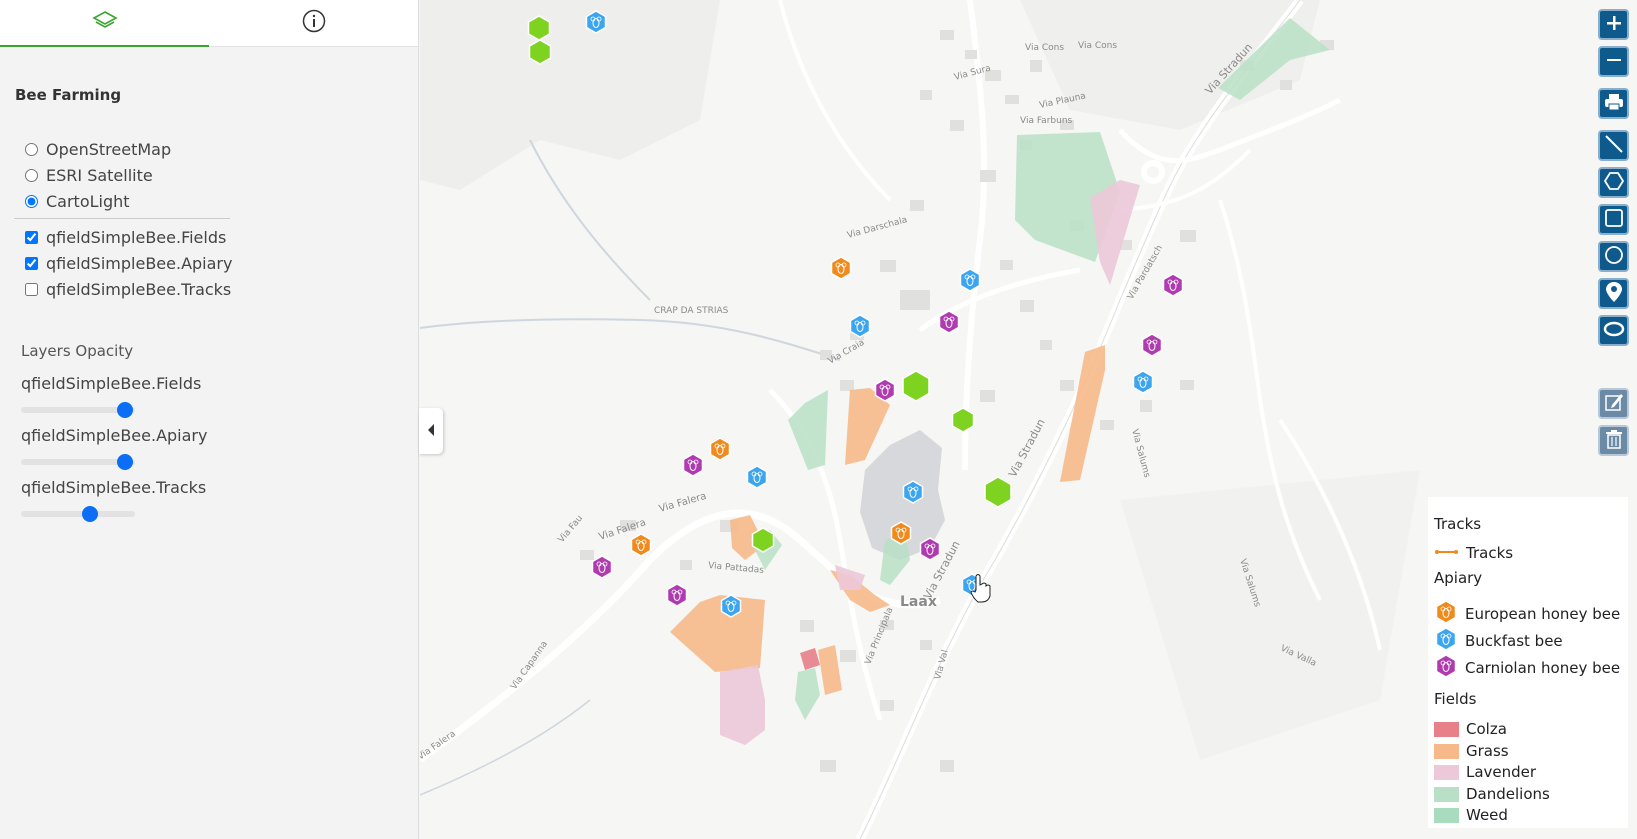  I want to click on draw-marker-button, so click(1613, 293).